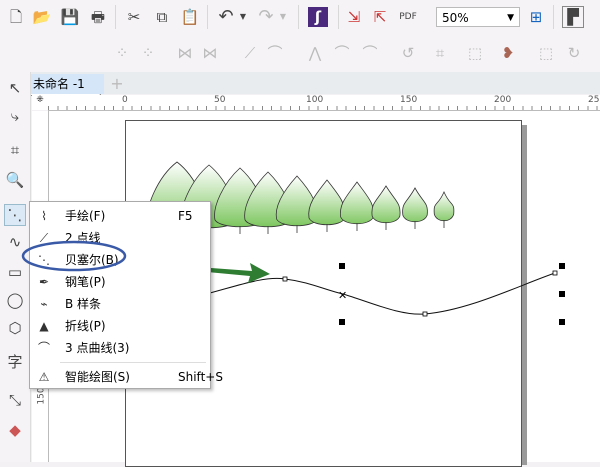  Describe the element at coordinates (44, 326) in the screenshot. I see `polyline-icon: ▲` at that location.